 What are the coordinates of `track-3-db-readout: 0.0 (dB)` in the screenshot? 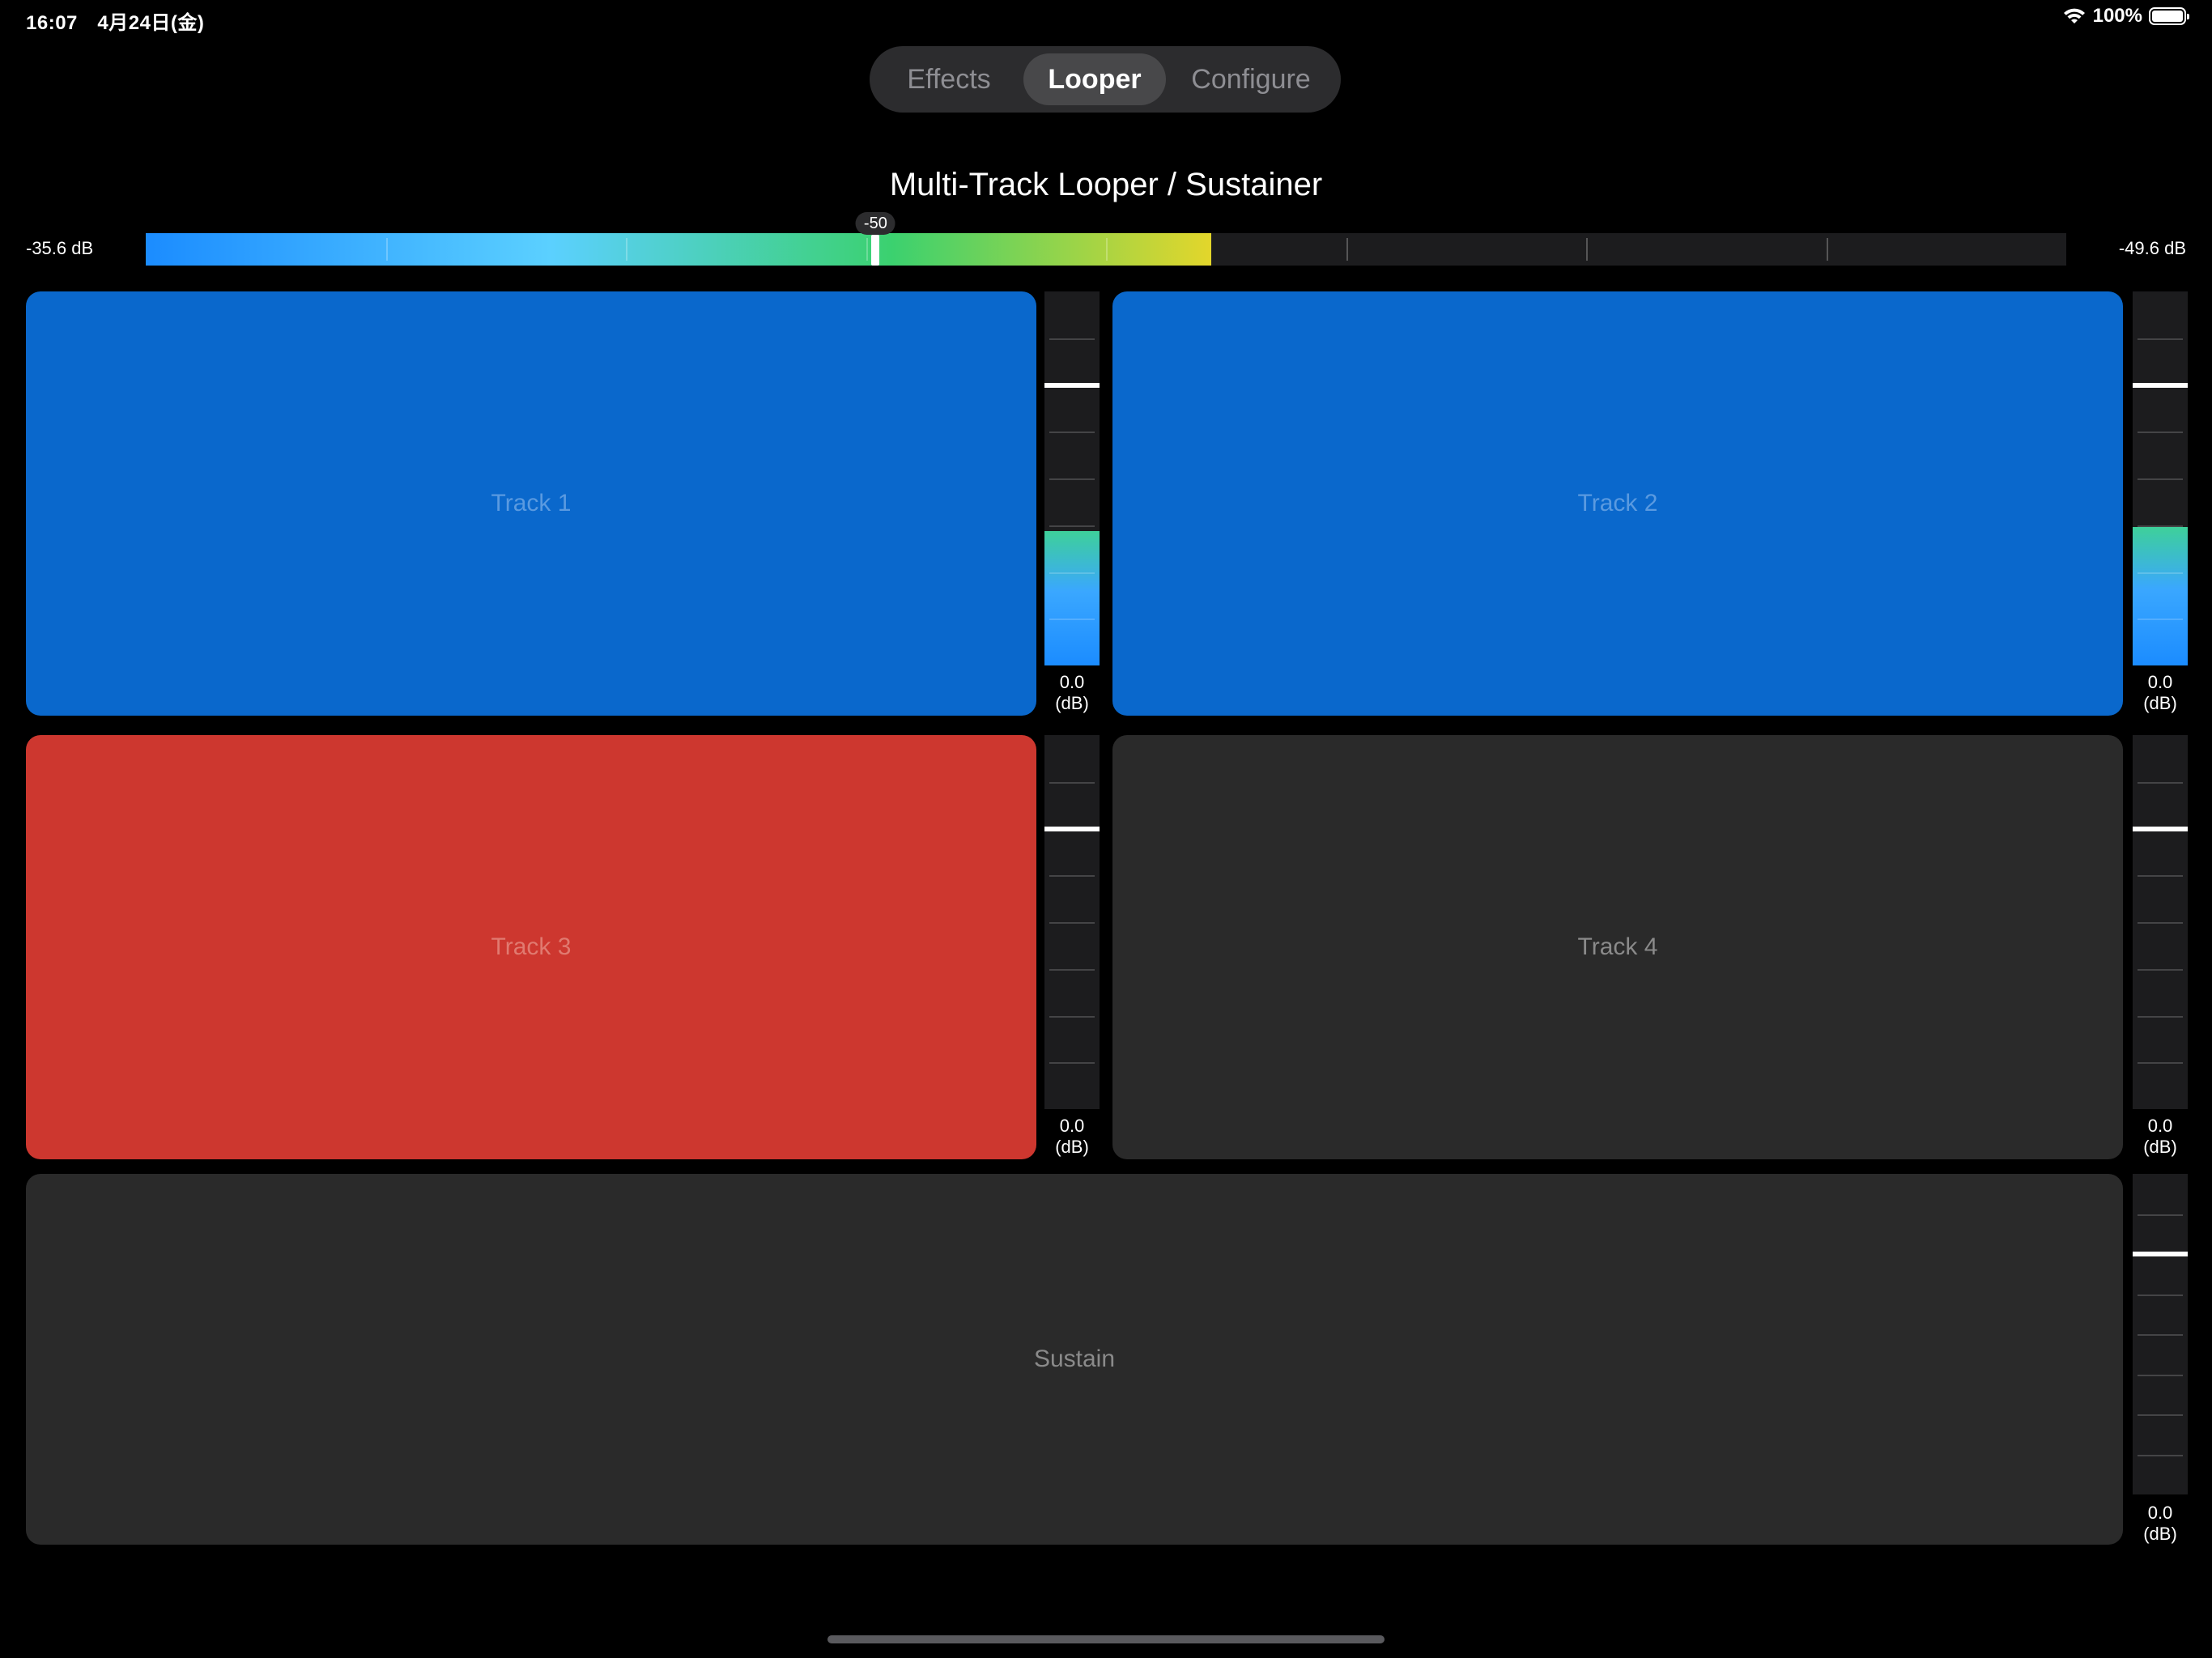 It's located at (1072, 1136).